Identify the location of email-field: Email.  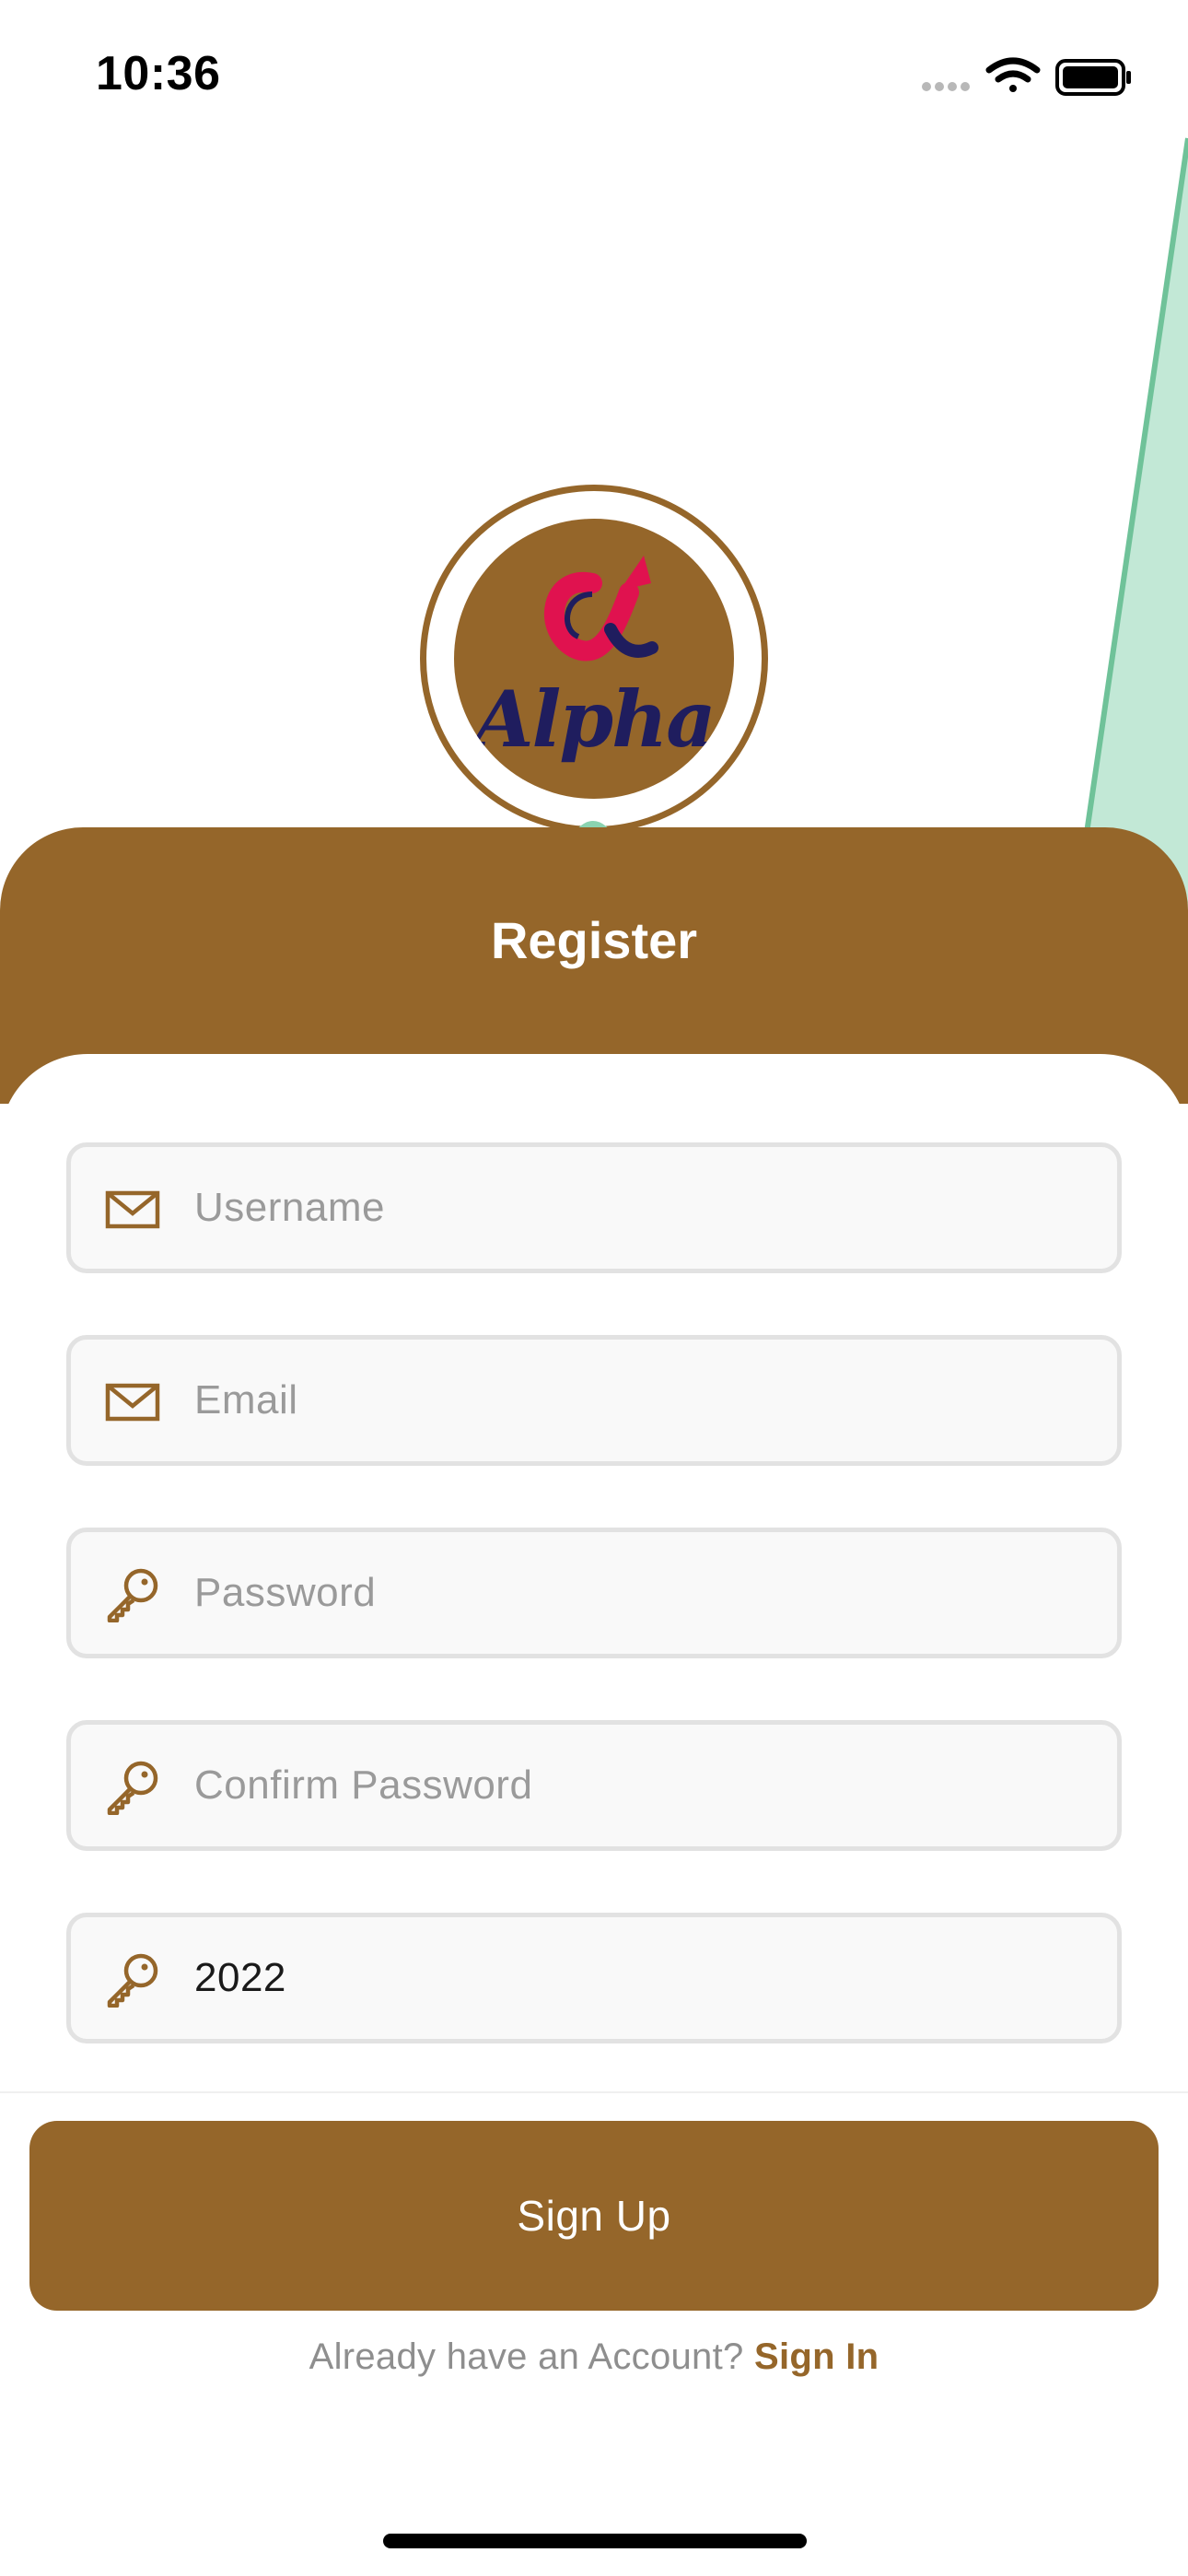
(594, 1400).